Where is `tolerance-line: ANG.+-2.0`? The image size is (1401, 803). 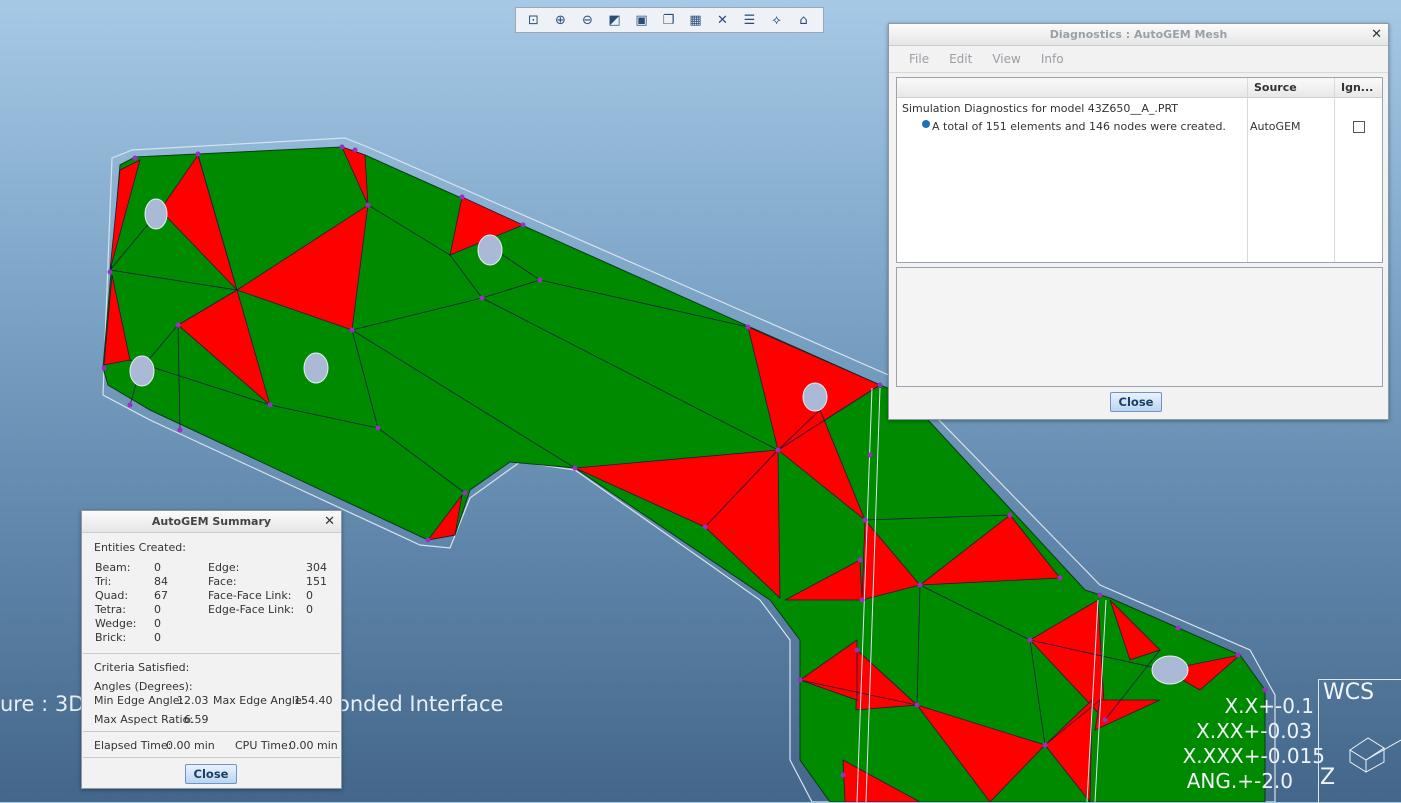
tolerance-line: ANG.+-2.0 is located at coordinates (1239, 781).